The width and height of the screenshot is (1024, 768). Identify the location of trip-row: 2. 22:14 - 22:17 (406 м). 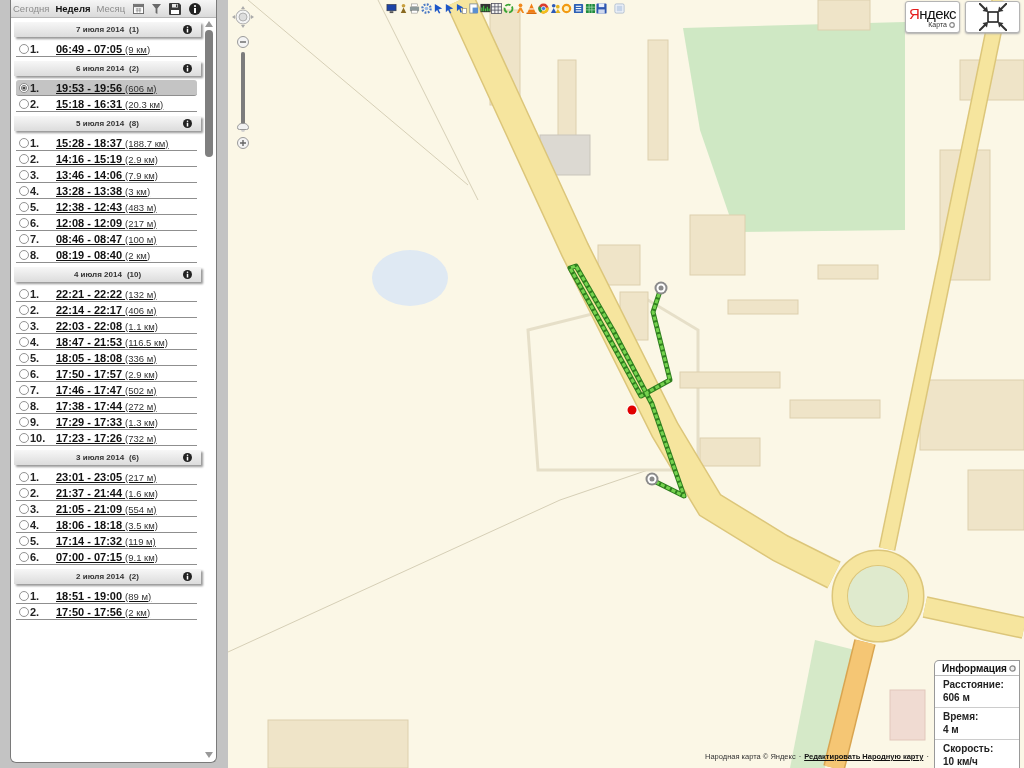
(106, 310).